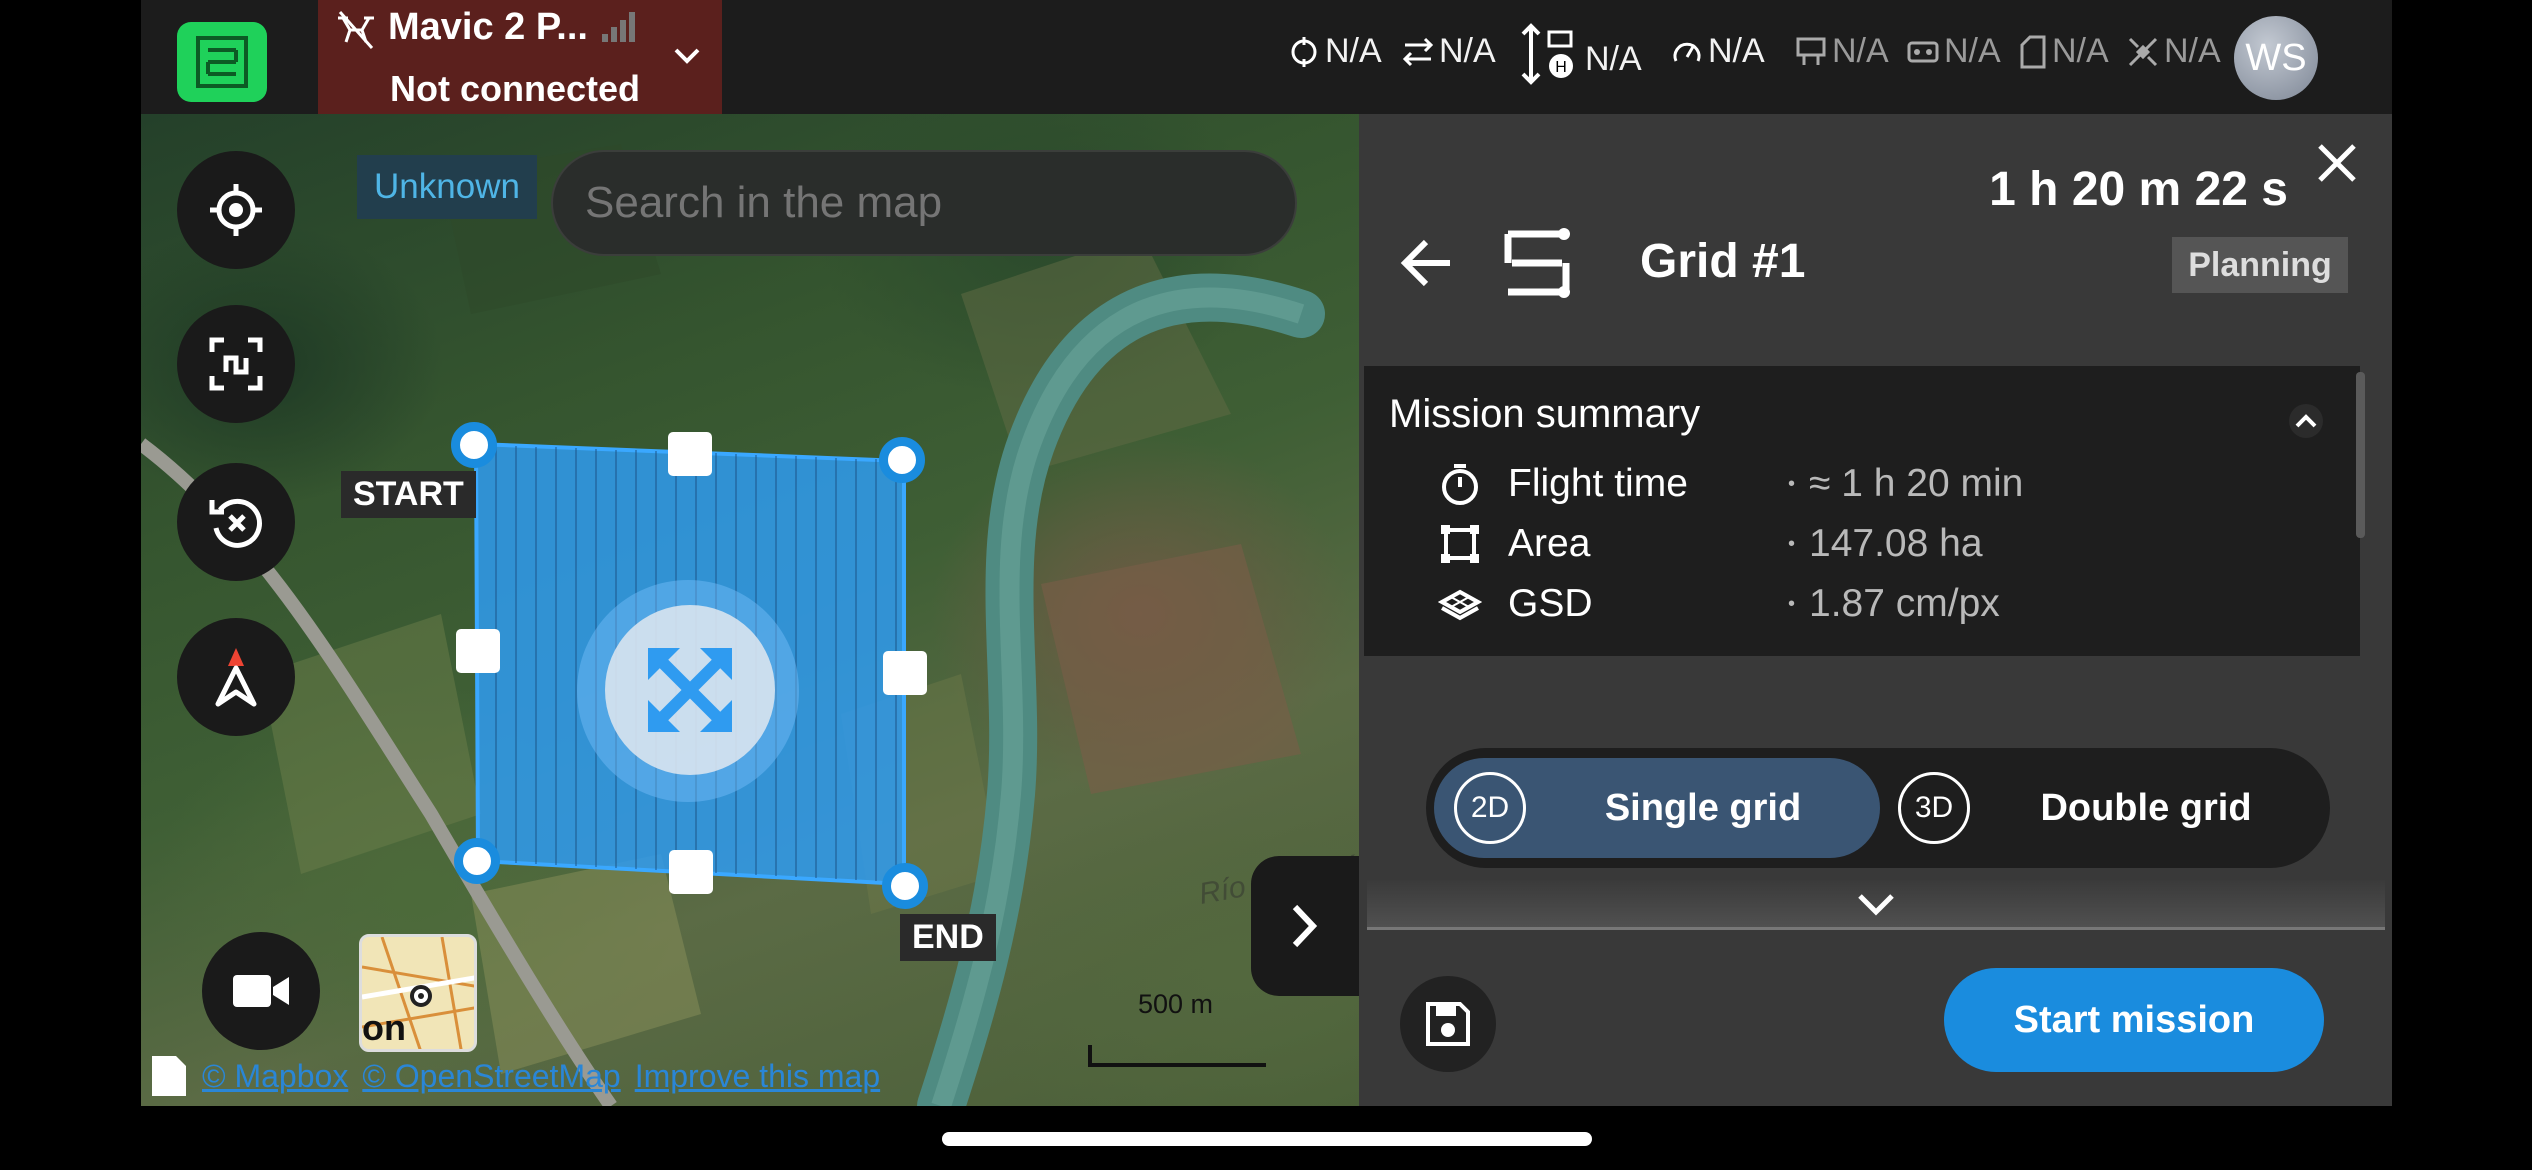 The width and height of the screenshot is (2532, 1170). What do you see at coordinates (2260, 265) in the screenshot?
I see `status-badge: Planning` at bounding box center [2260, 265].